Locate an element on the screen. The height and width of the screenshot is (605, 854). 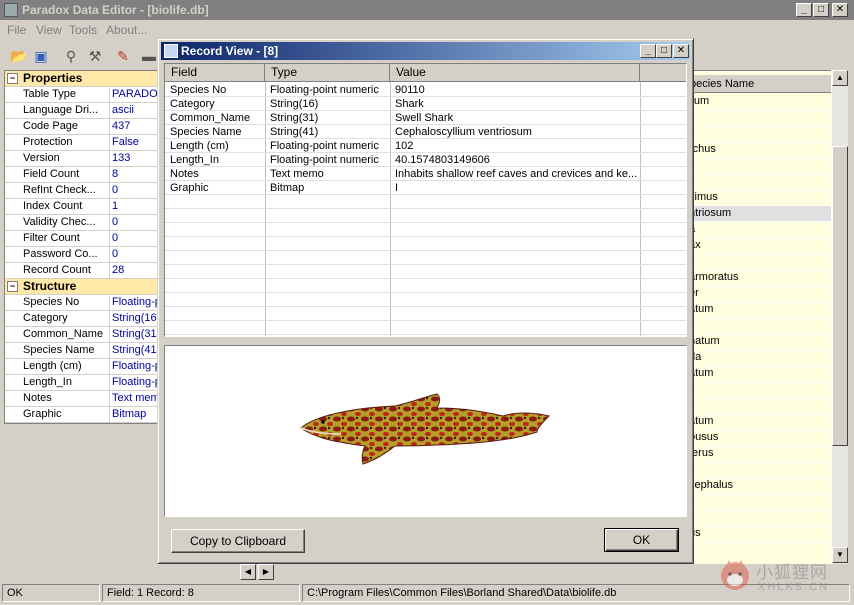
property-row: Language Dri... ascii is located at coordinates (81, 111).